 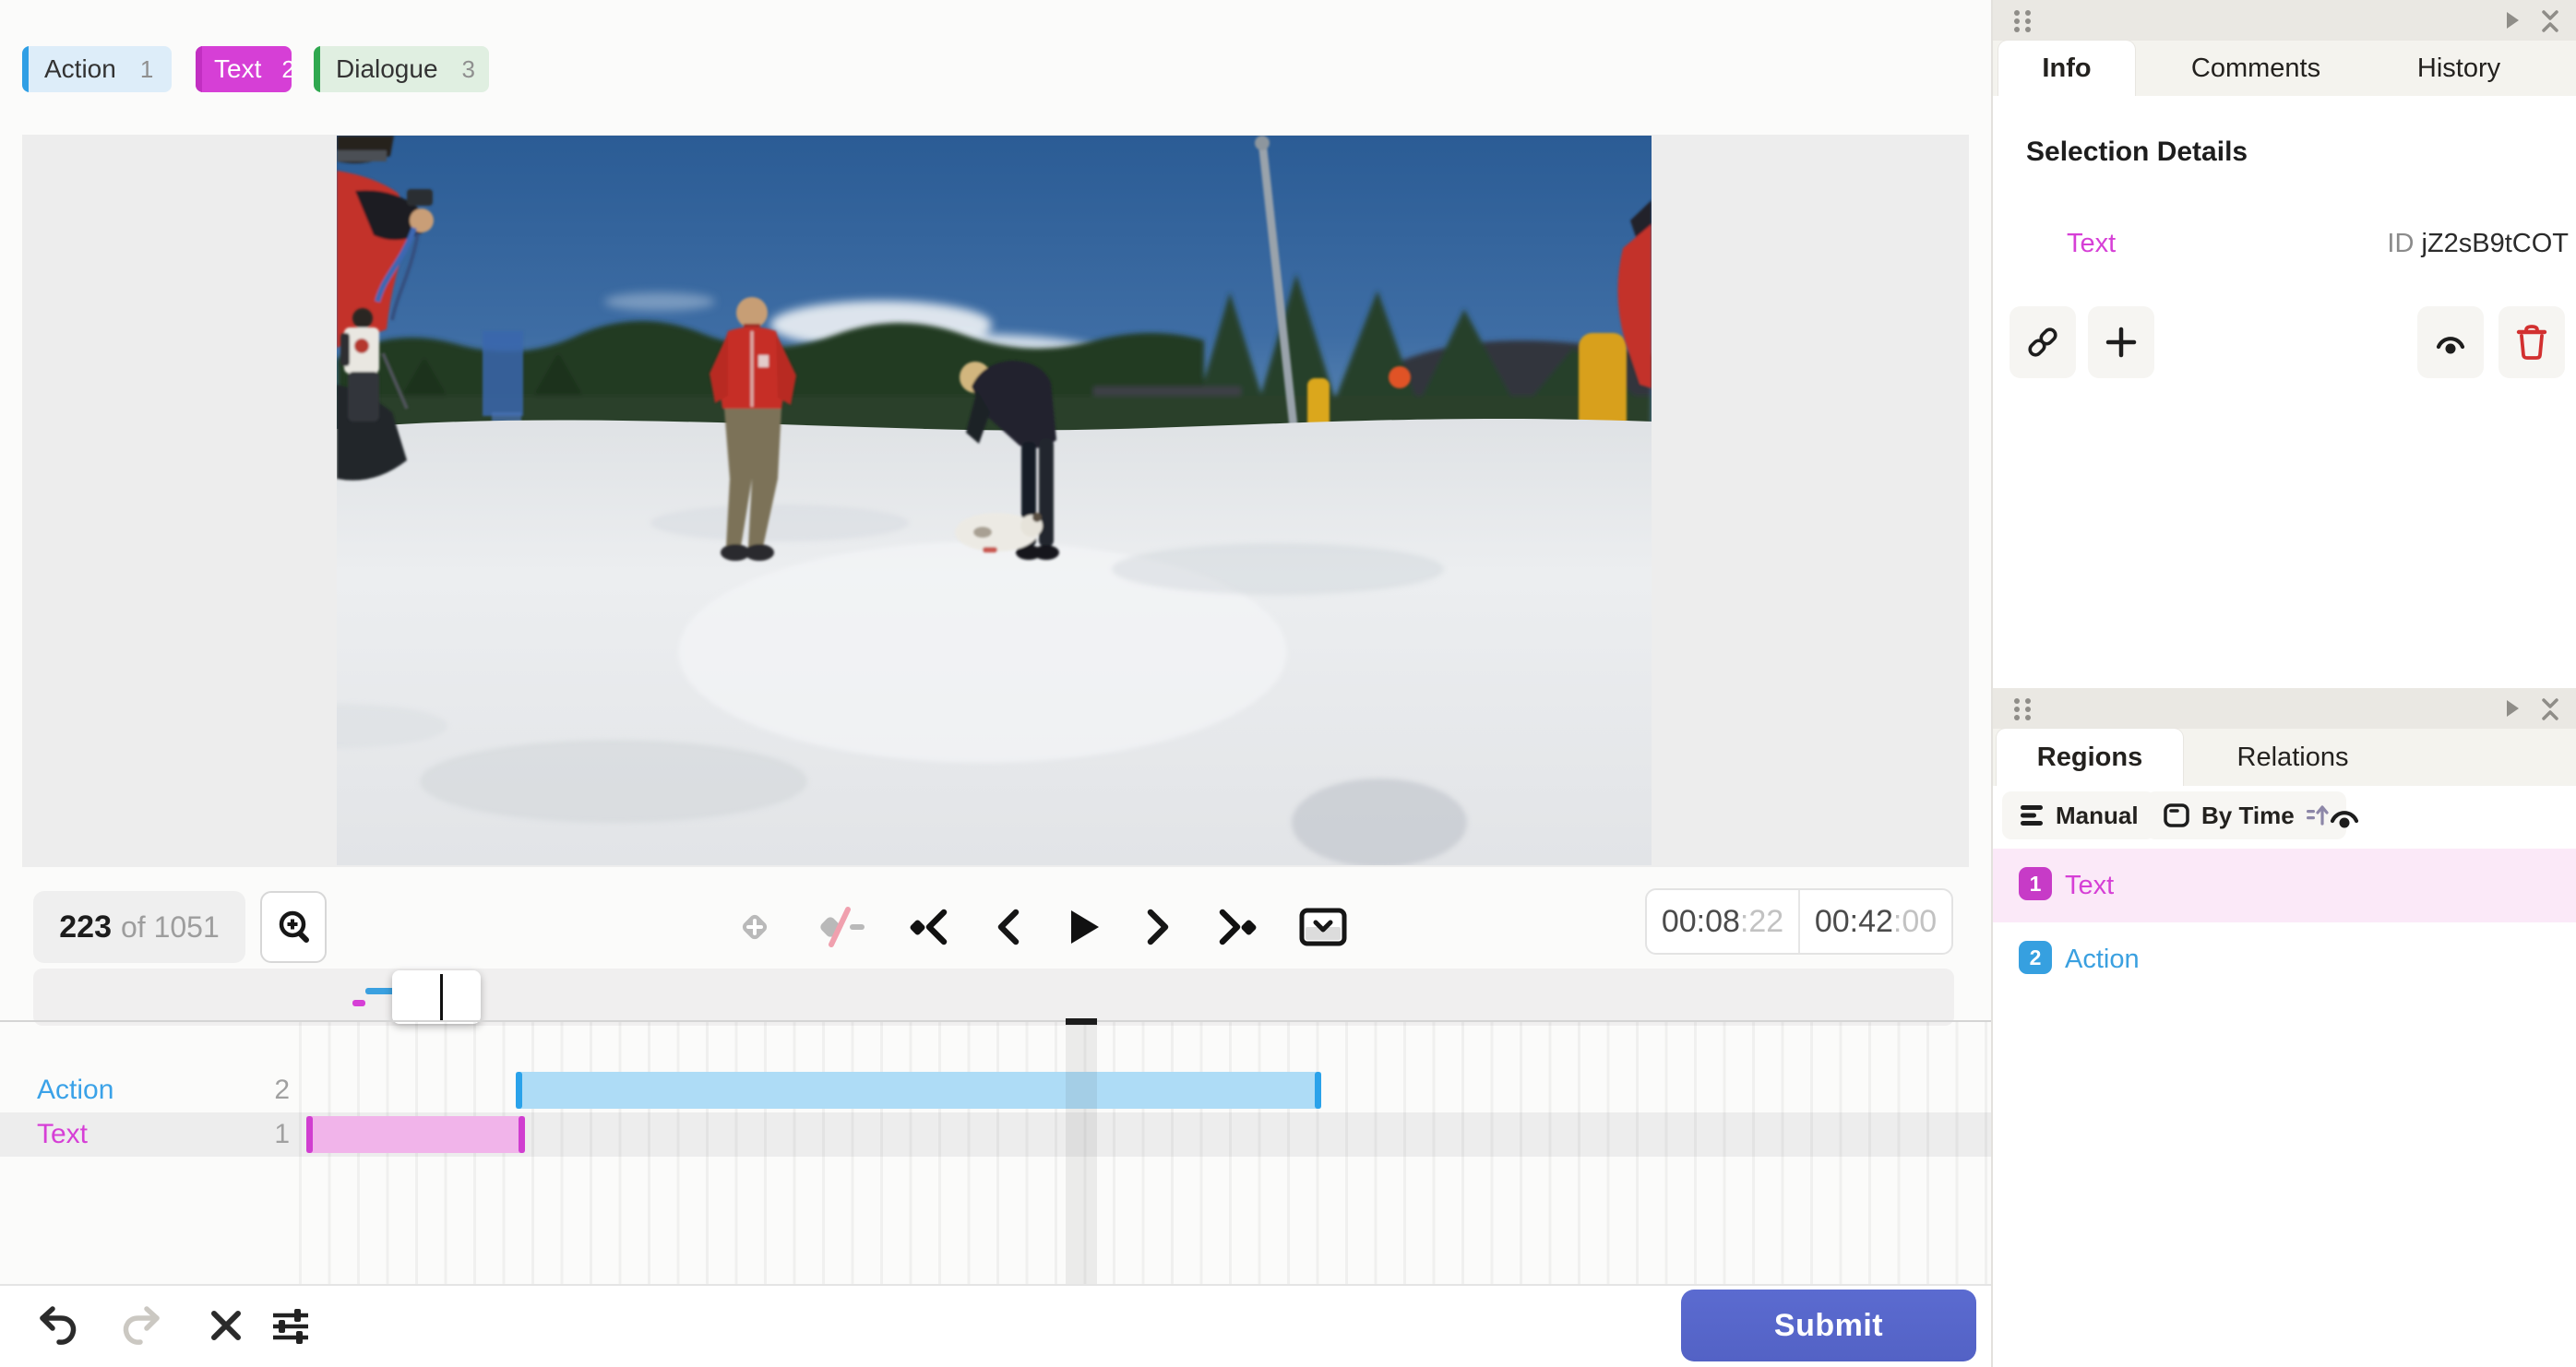 What do you see at coordinates (75, 1090) in the screenshot?
I see `track-label: Action` at bounding box center [75, 1090].